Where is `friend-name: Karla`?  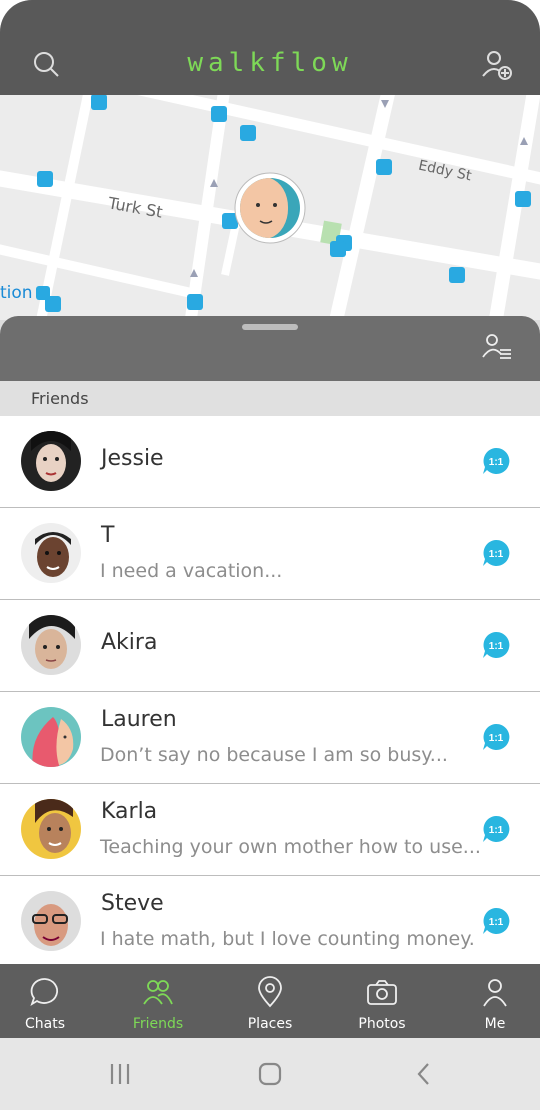
friend-name: Karla is located at coordinates (129, 811).